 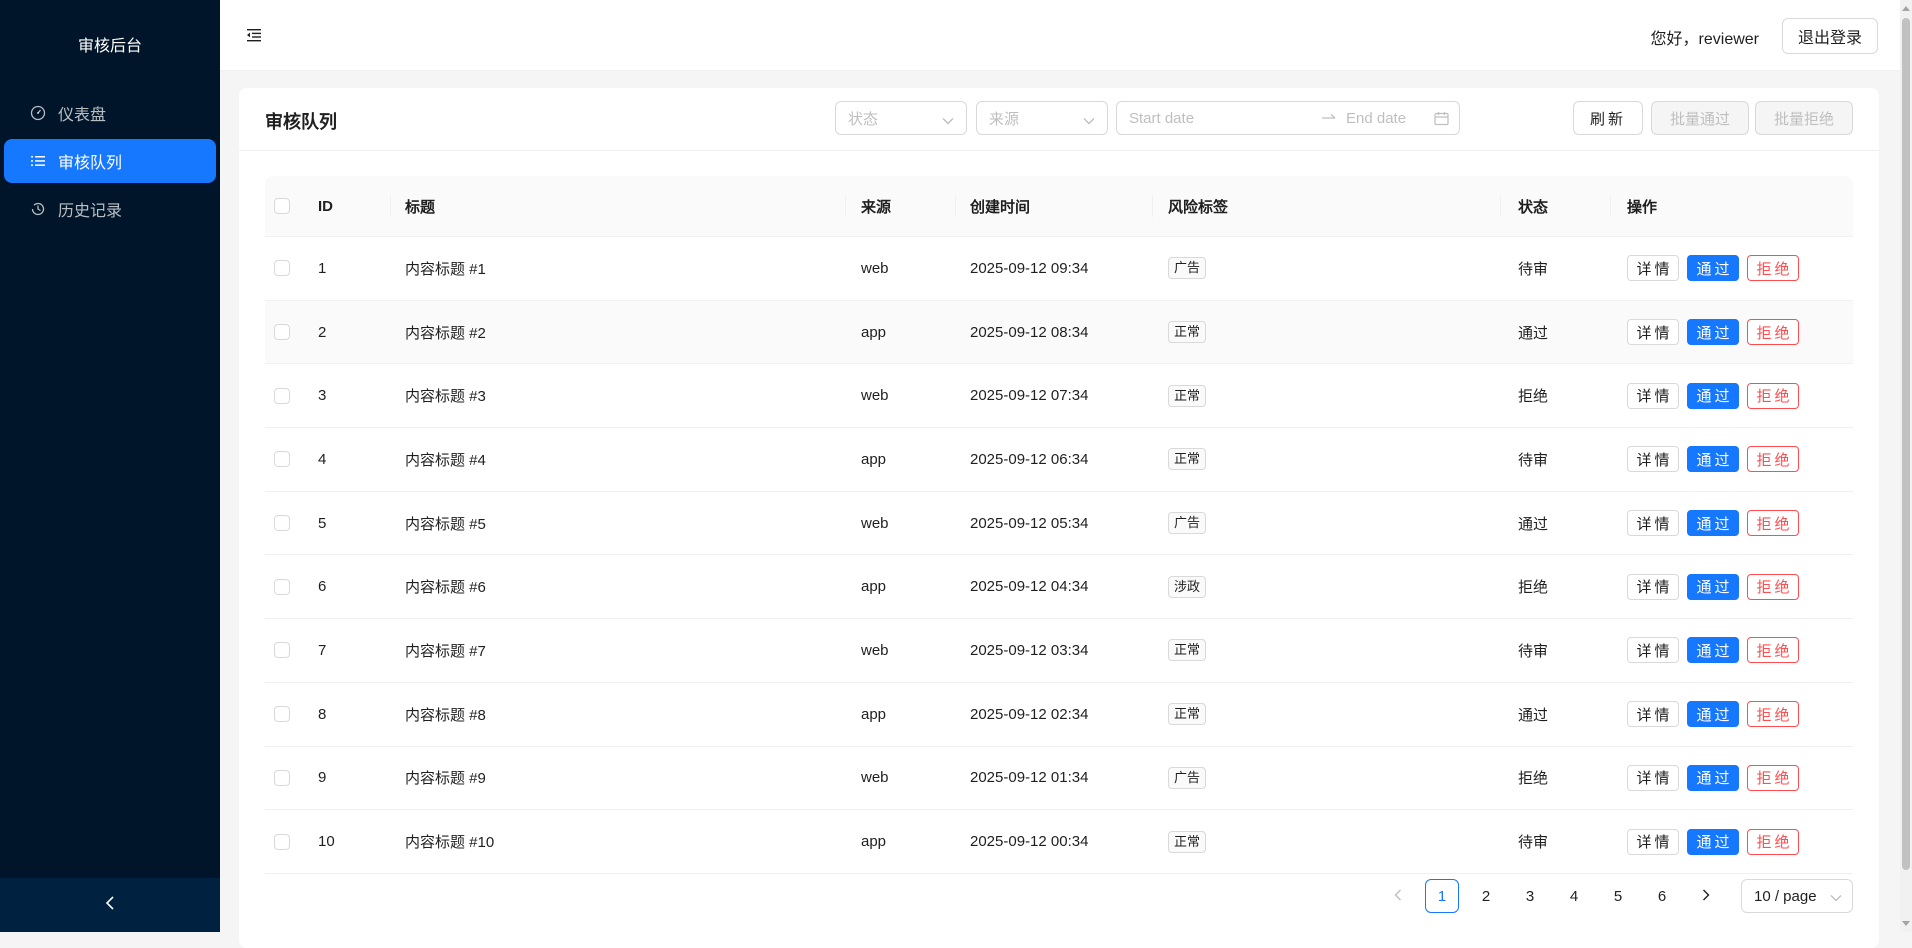 I want to click on list-icon, so click(x=38, y=161).